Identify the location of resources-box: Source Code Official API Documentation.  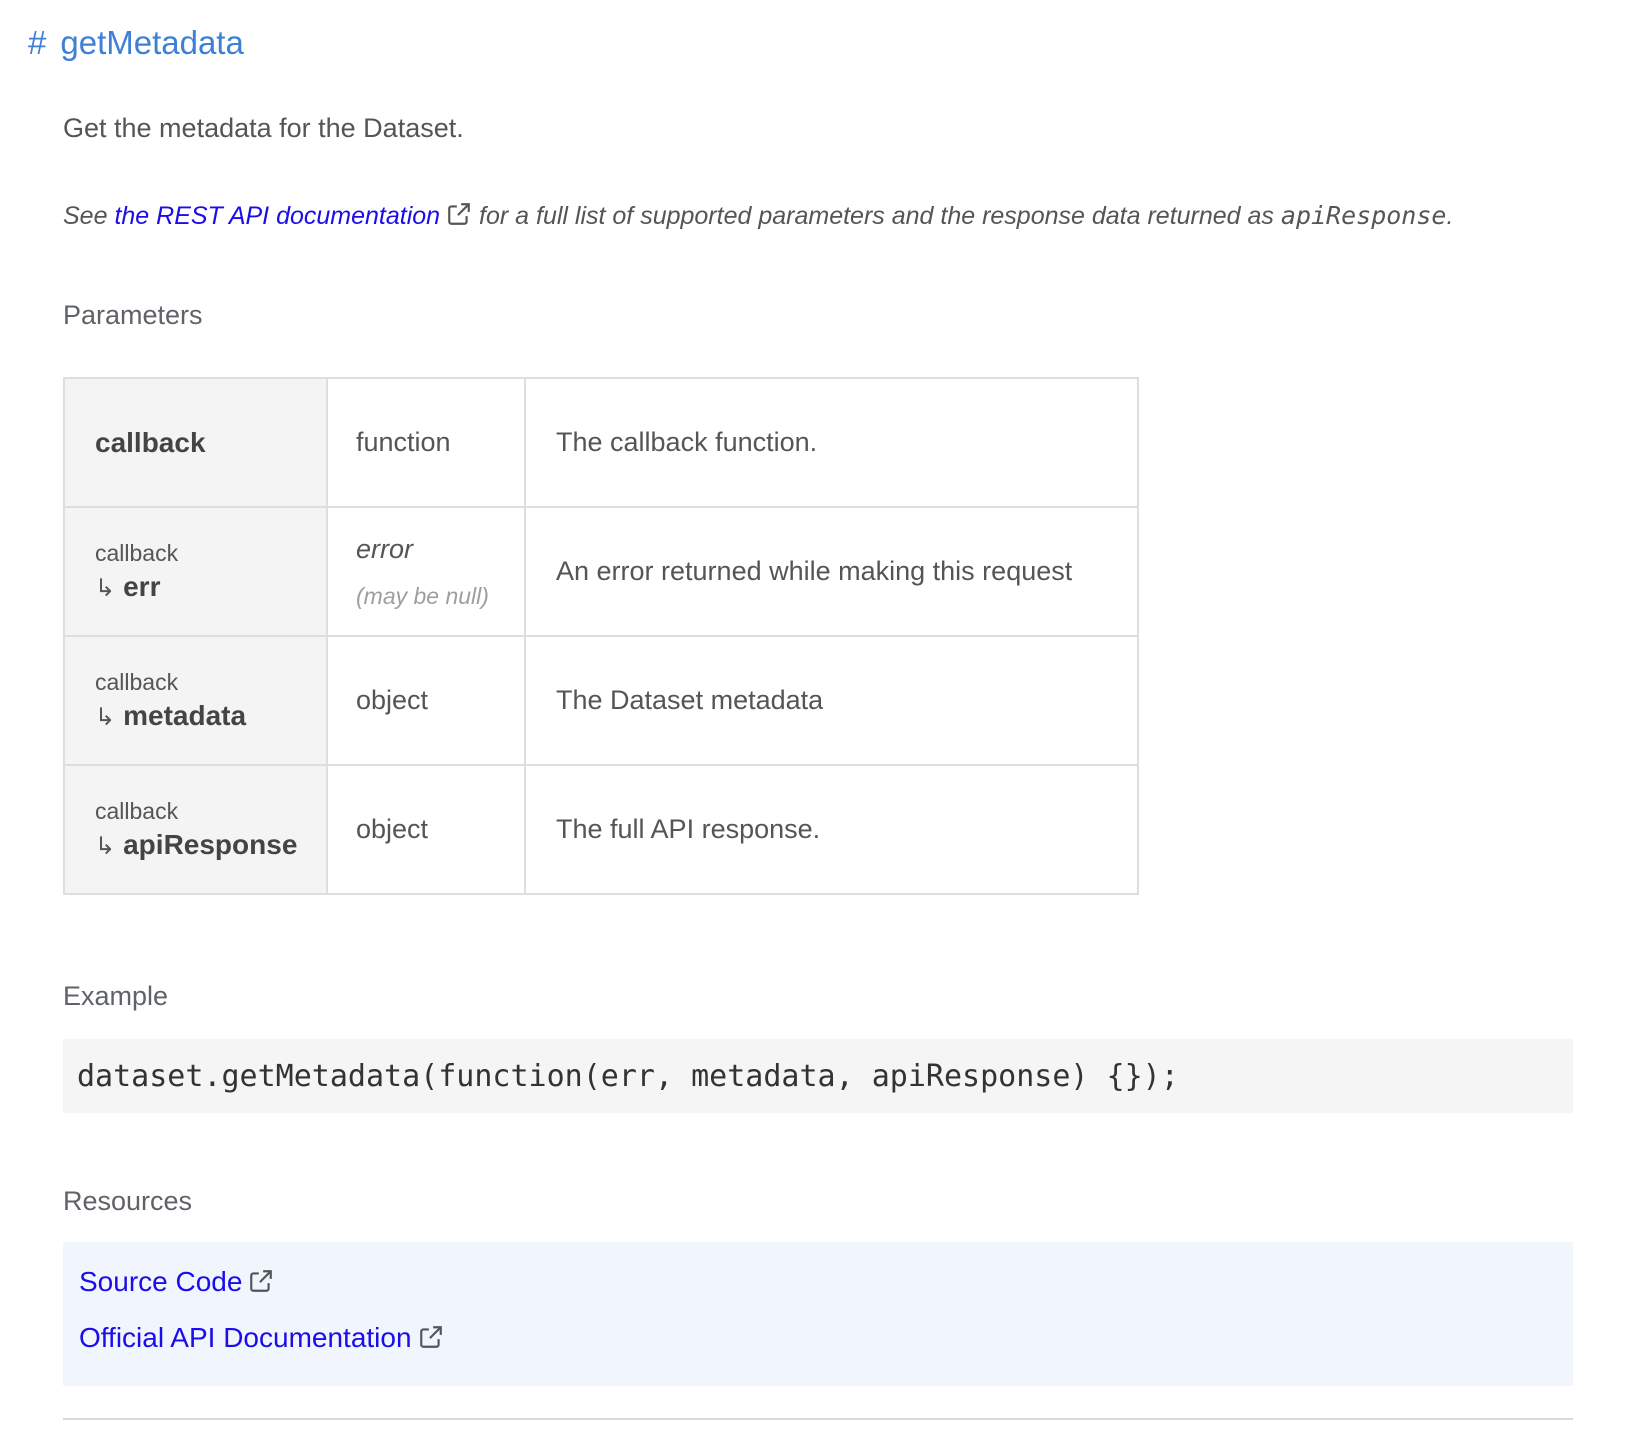
(818, 1314).